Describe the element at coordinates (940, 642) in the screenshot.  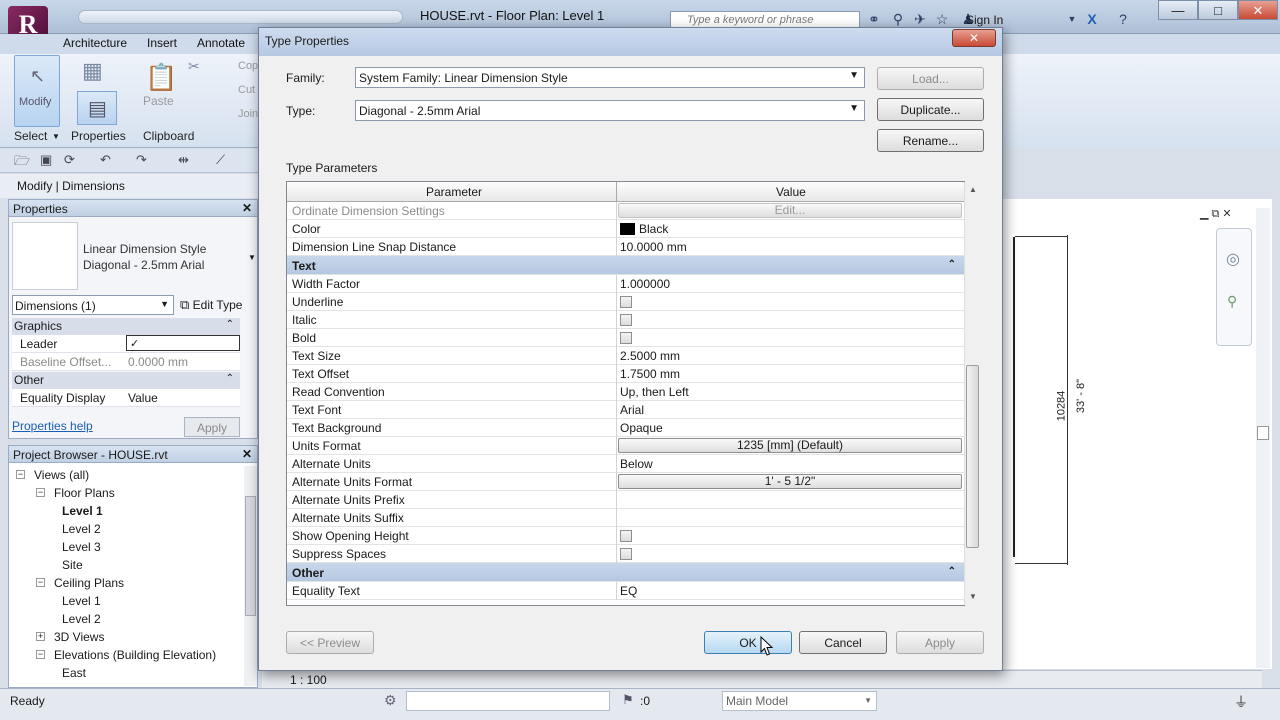
I see `apply-button: Apply` at that location.